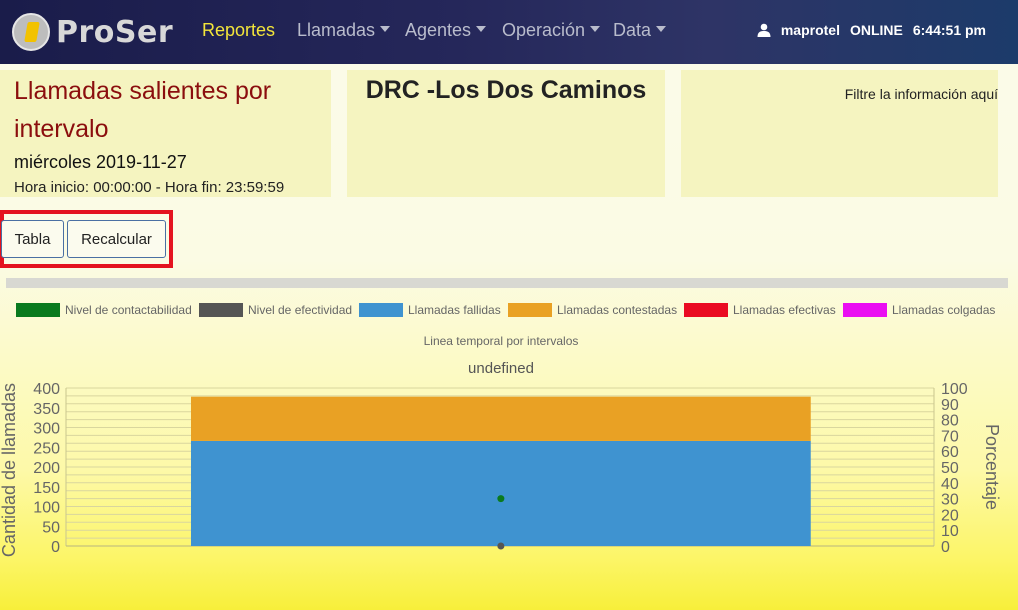  I want to click on y2-tick-label: 10, so click(950, 531).